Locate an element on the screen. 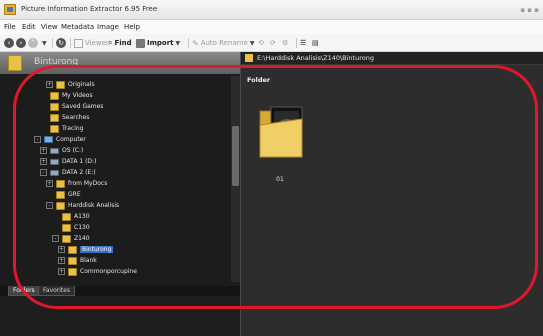 Image resolution: width=543 pixels, height=336 pixels. list-icon: ☰ is located at coordinates (303, 43).